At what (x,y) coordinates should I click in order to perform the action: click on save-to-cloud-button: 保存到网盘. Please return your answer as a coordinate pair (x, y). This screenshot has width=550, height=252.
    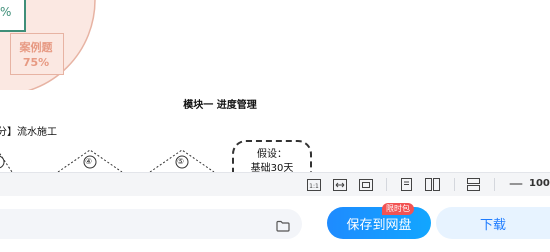
    Looking at the image, I should click on (379, 223).